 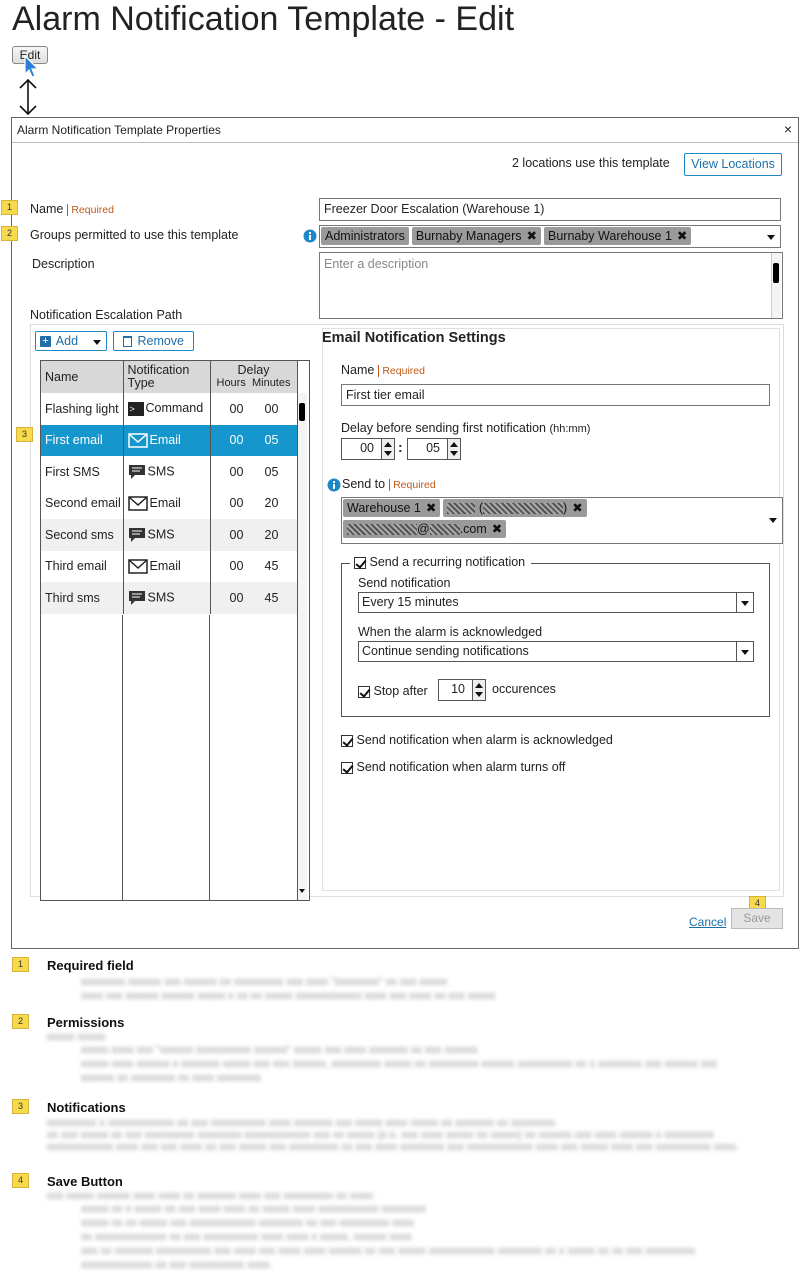 What do you see at coordinates (127, 342) in the screenshot?
I see `trash-icon` at bounding box center [127, 342].